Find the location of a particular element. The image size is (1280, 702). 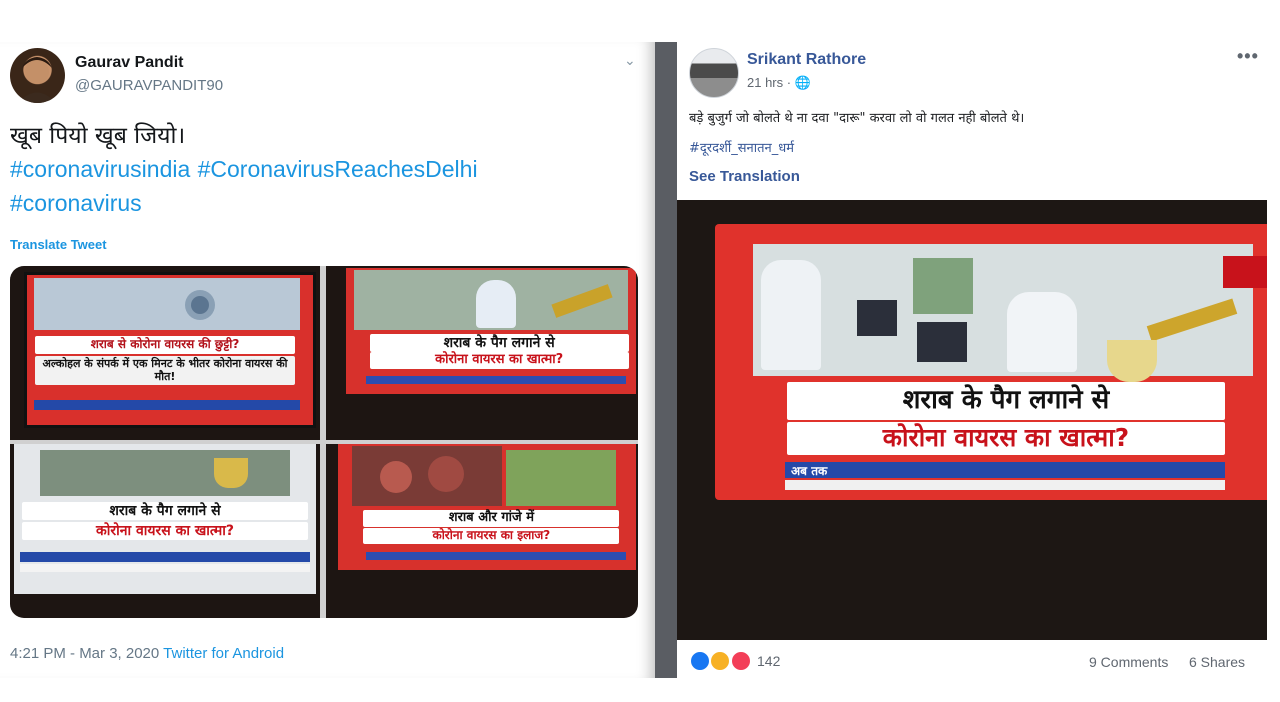

reaction-count: 142 is located at coordinates (768, 661).